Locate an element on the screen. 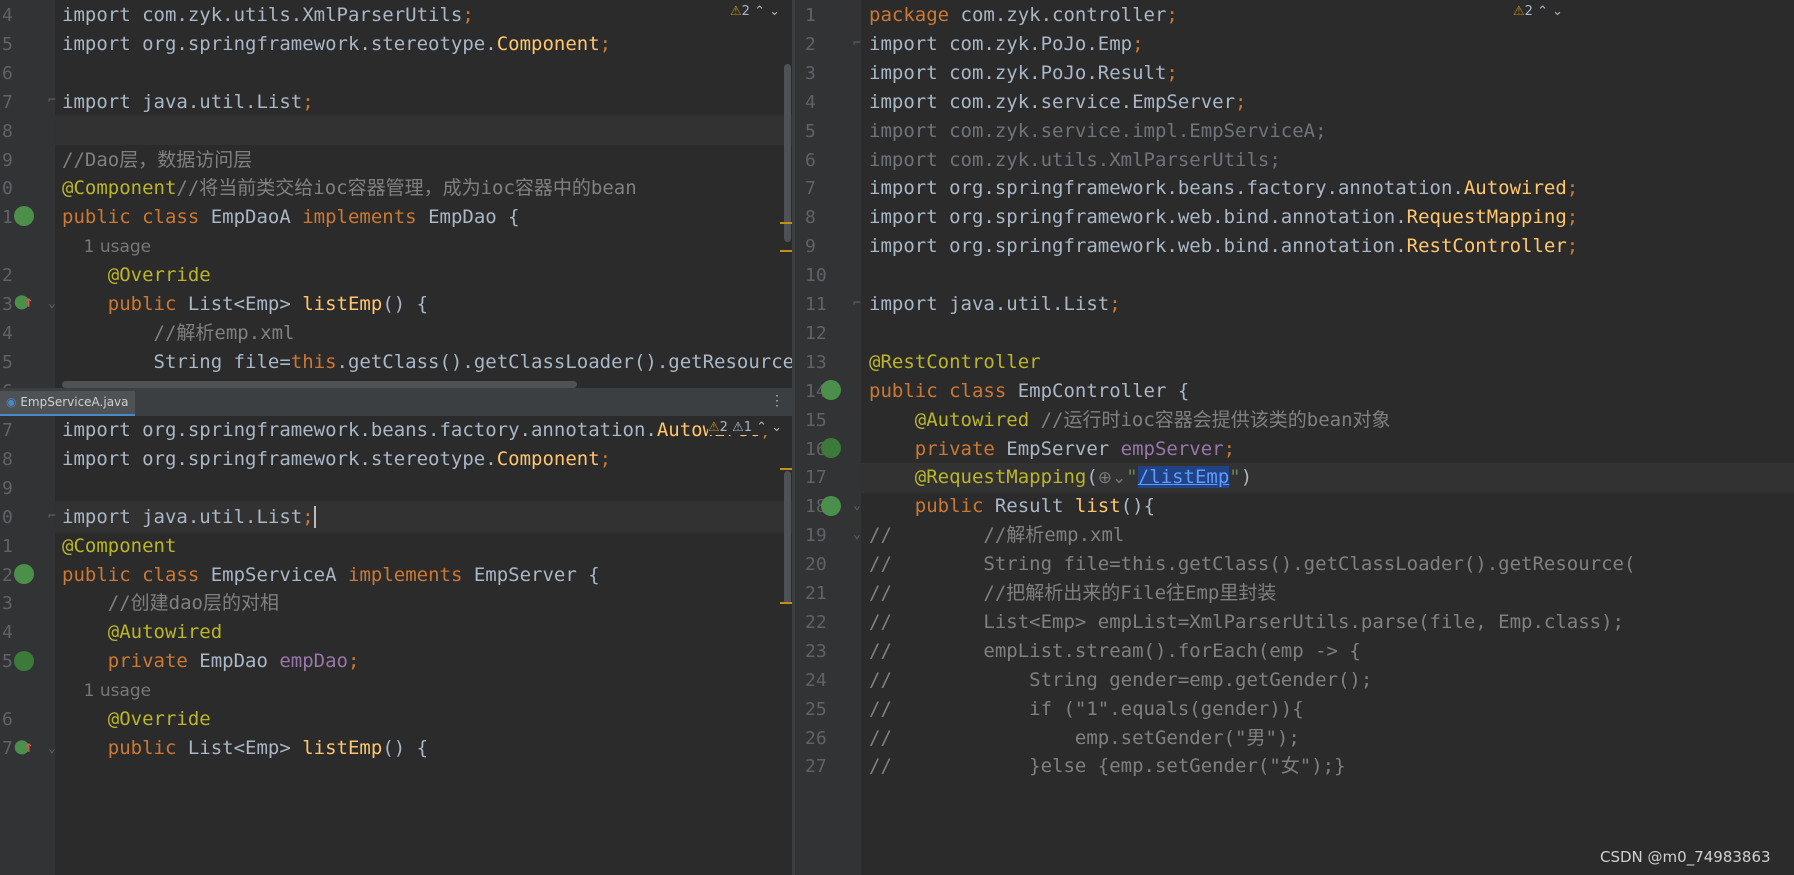 This screenshot has width=1794, height=875. code-line: public List<Emp> listEmp() { is located at coordinates (245, 748).